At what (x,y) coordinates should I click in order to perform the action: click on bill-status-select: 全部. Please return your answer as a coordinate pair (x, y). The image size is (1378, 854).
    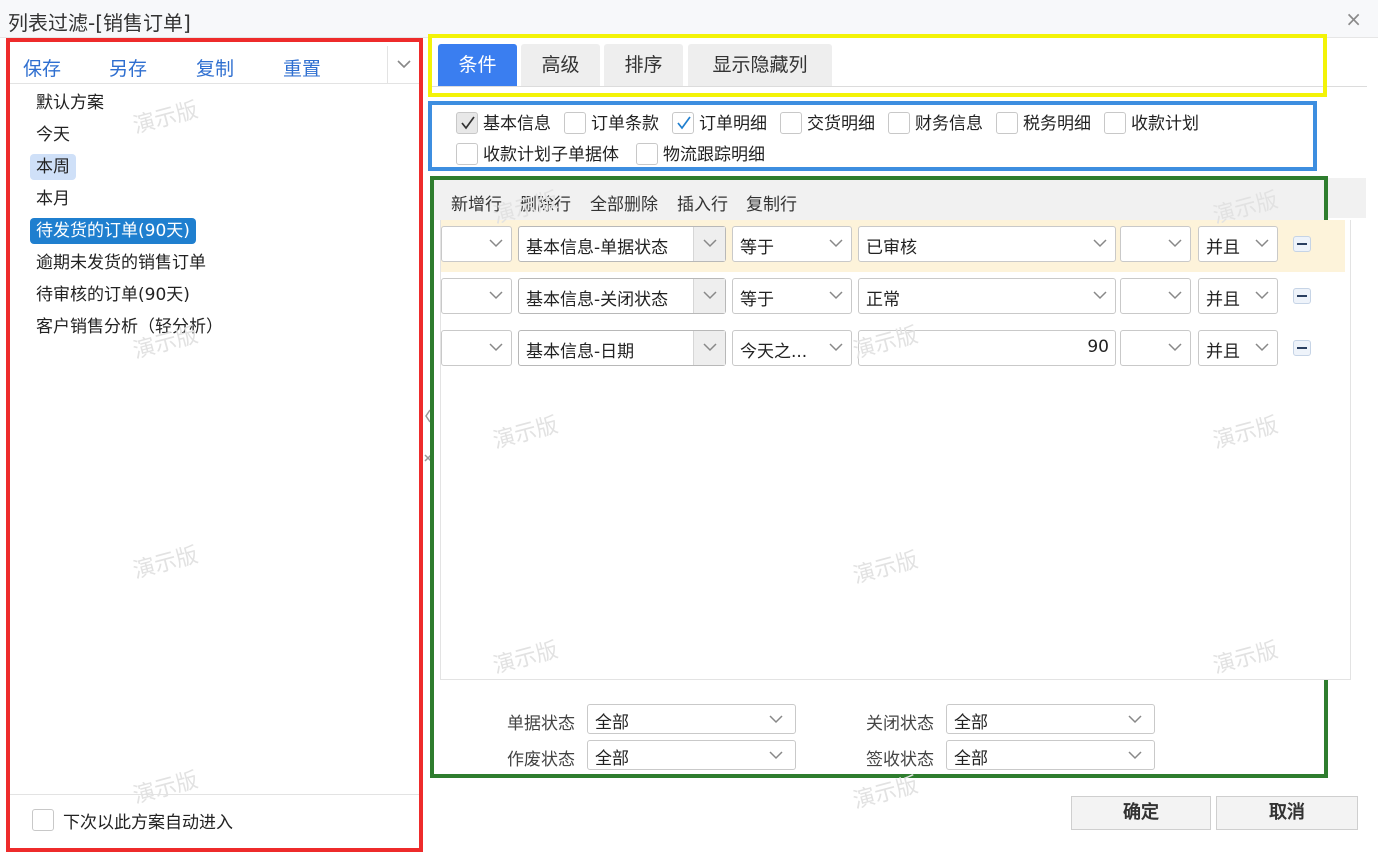
    Looking at the image, I should click on (691, 719).